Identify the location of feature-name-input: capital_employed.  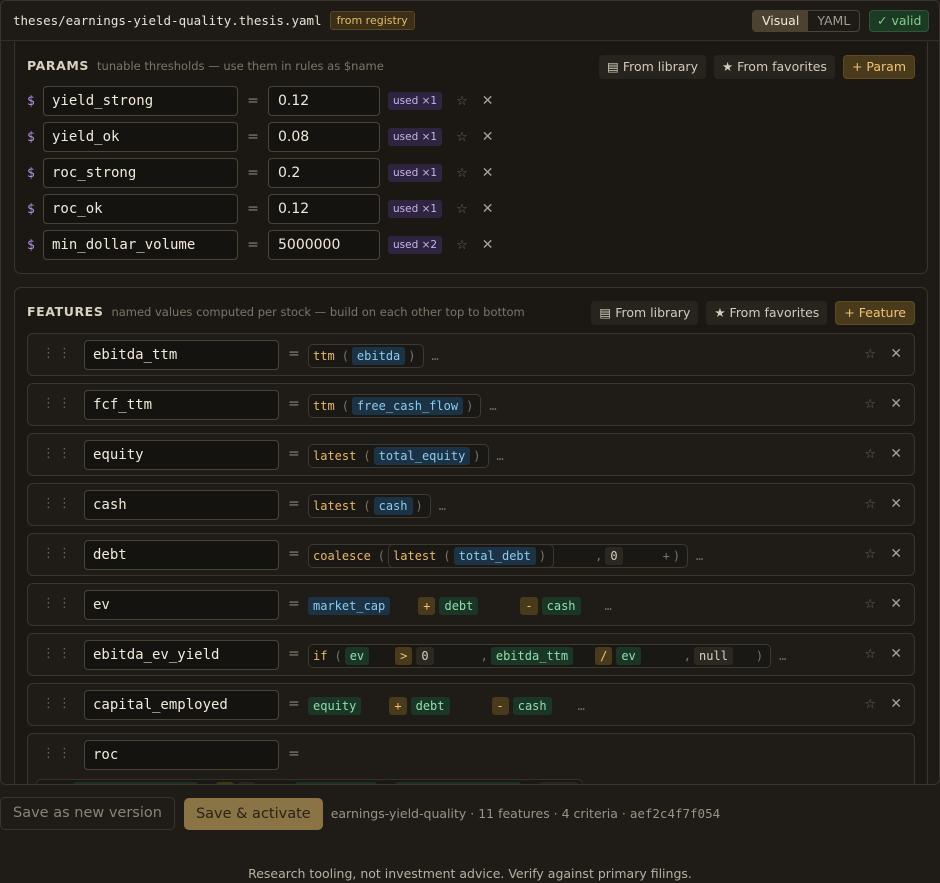
(181, 705).